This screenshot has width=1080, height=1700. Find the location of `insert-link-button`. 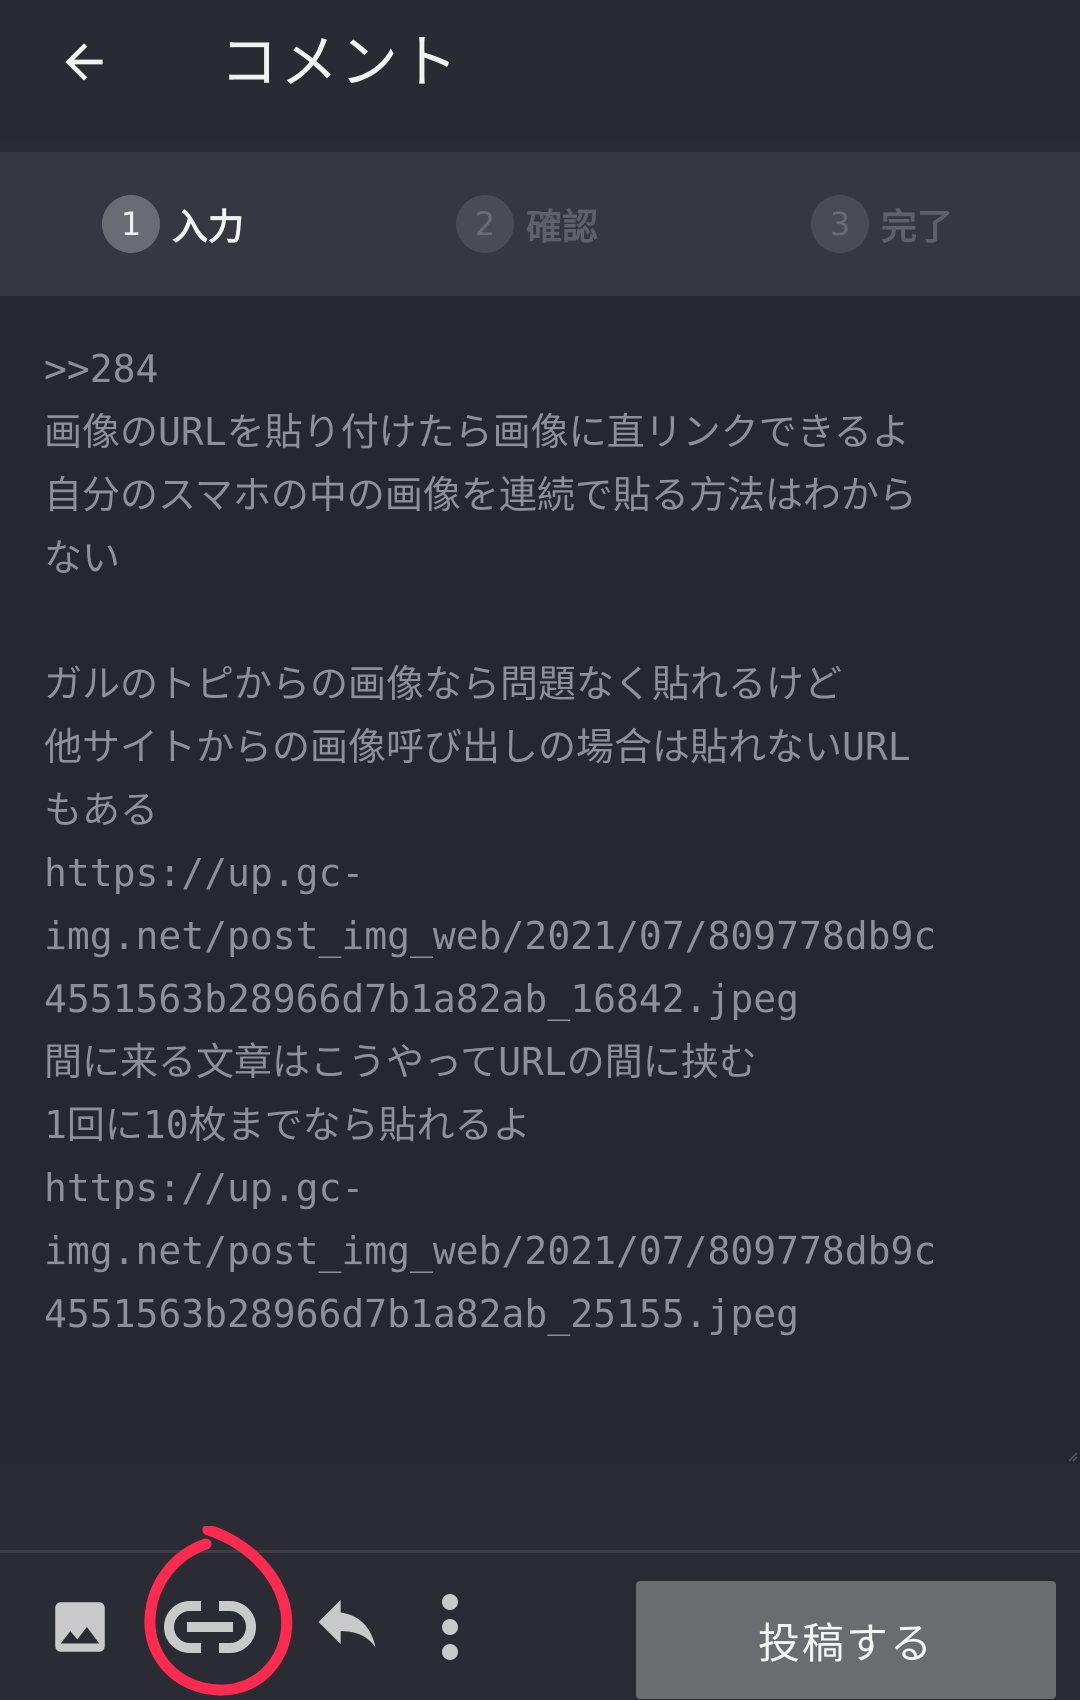

insert-link-button is located at coordinates (210, 1627).